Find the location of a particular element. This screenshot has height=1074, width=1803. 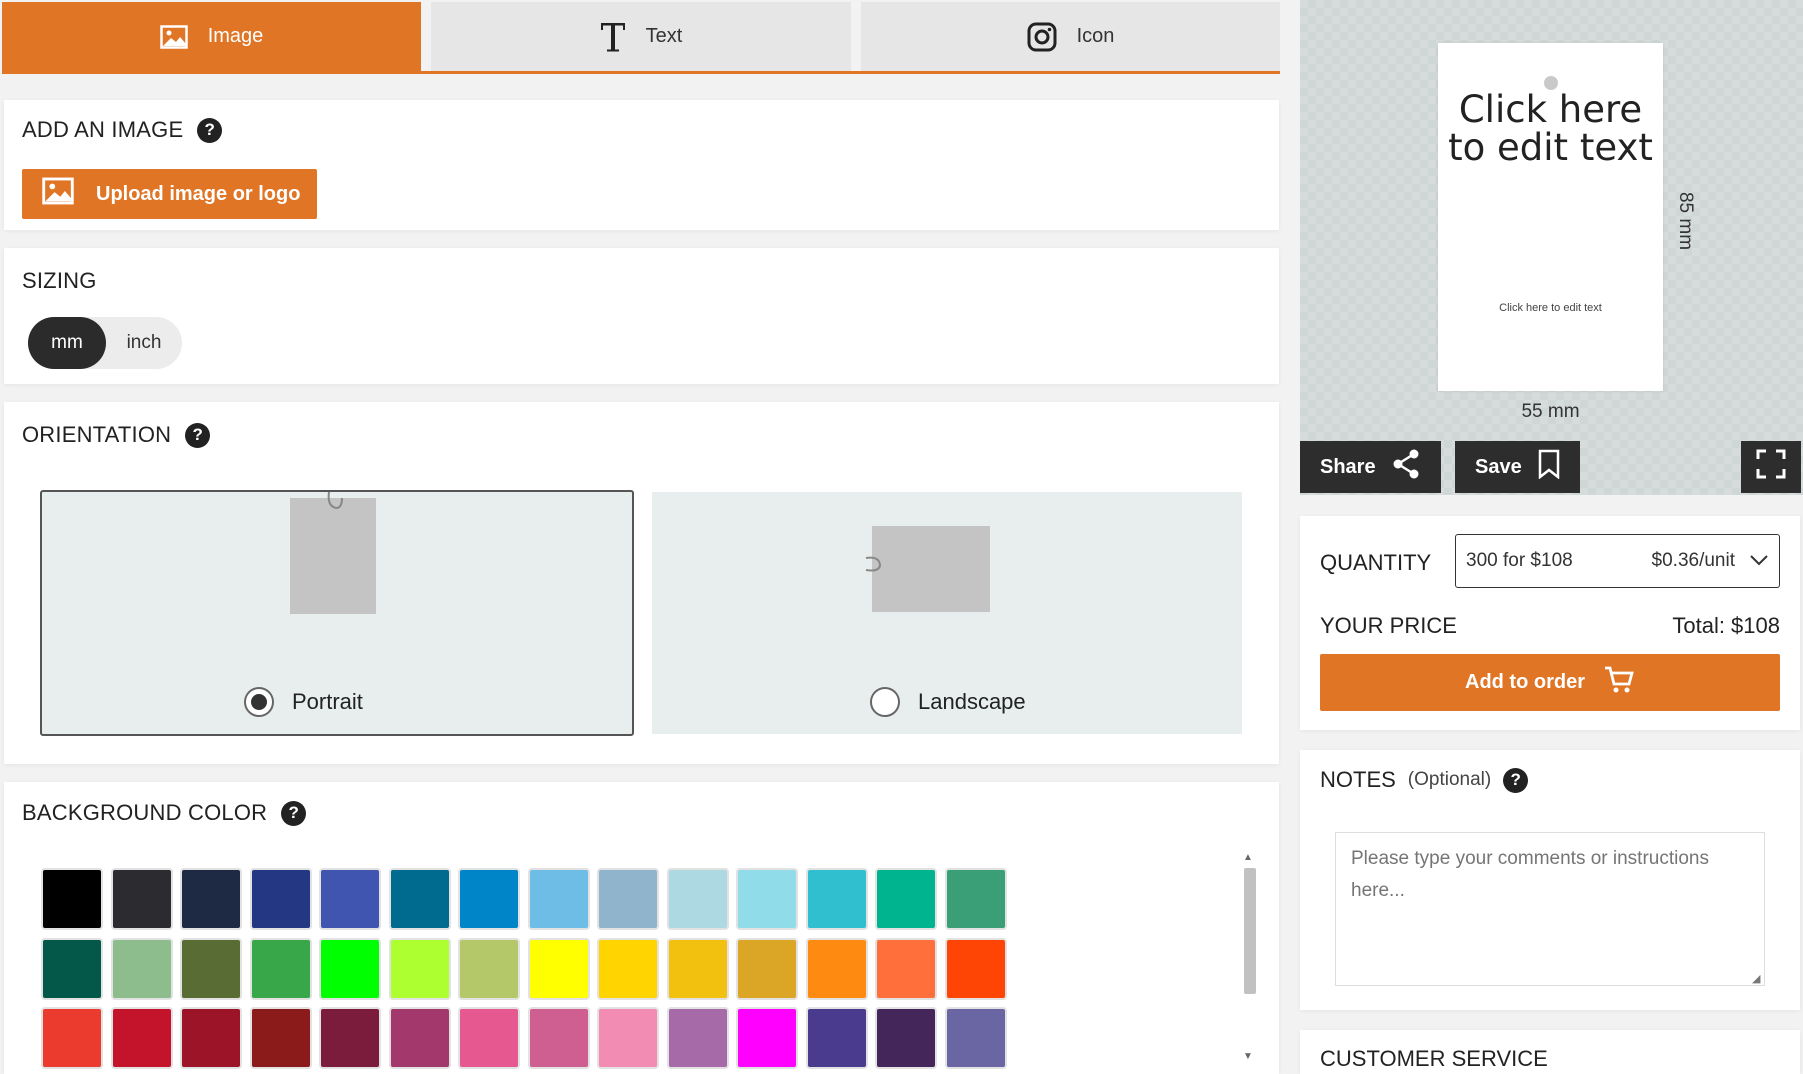

add-image-heading: ADD AN IMAGE ? is located at coordinates (122, 130).